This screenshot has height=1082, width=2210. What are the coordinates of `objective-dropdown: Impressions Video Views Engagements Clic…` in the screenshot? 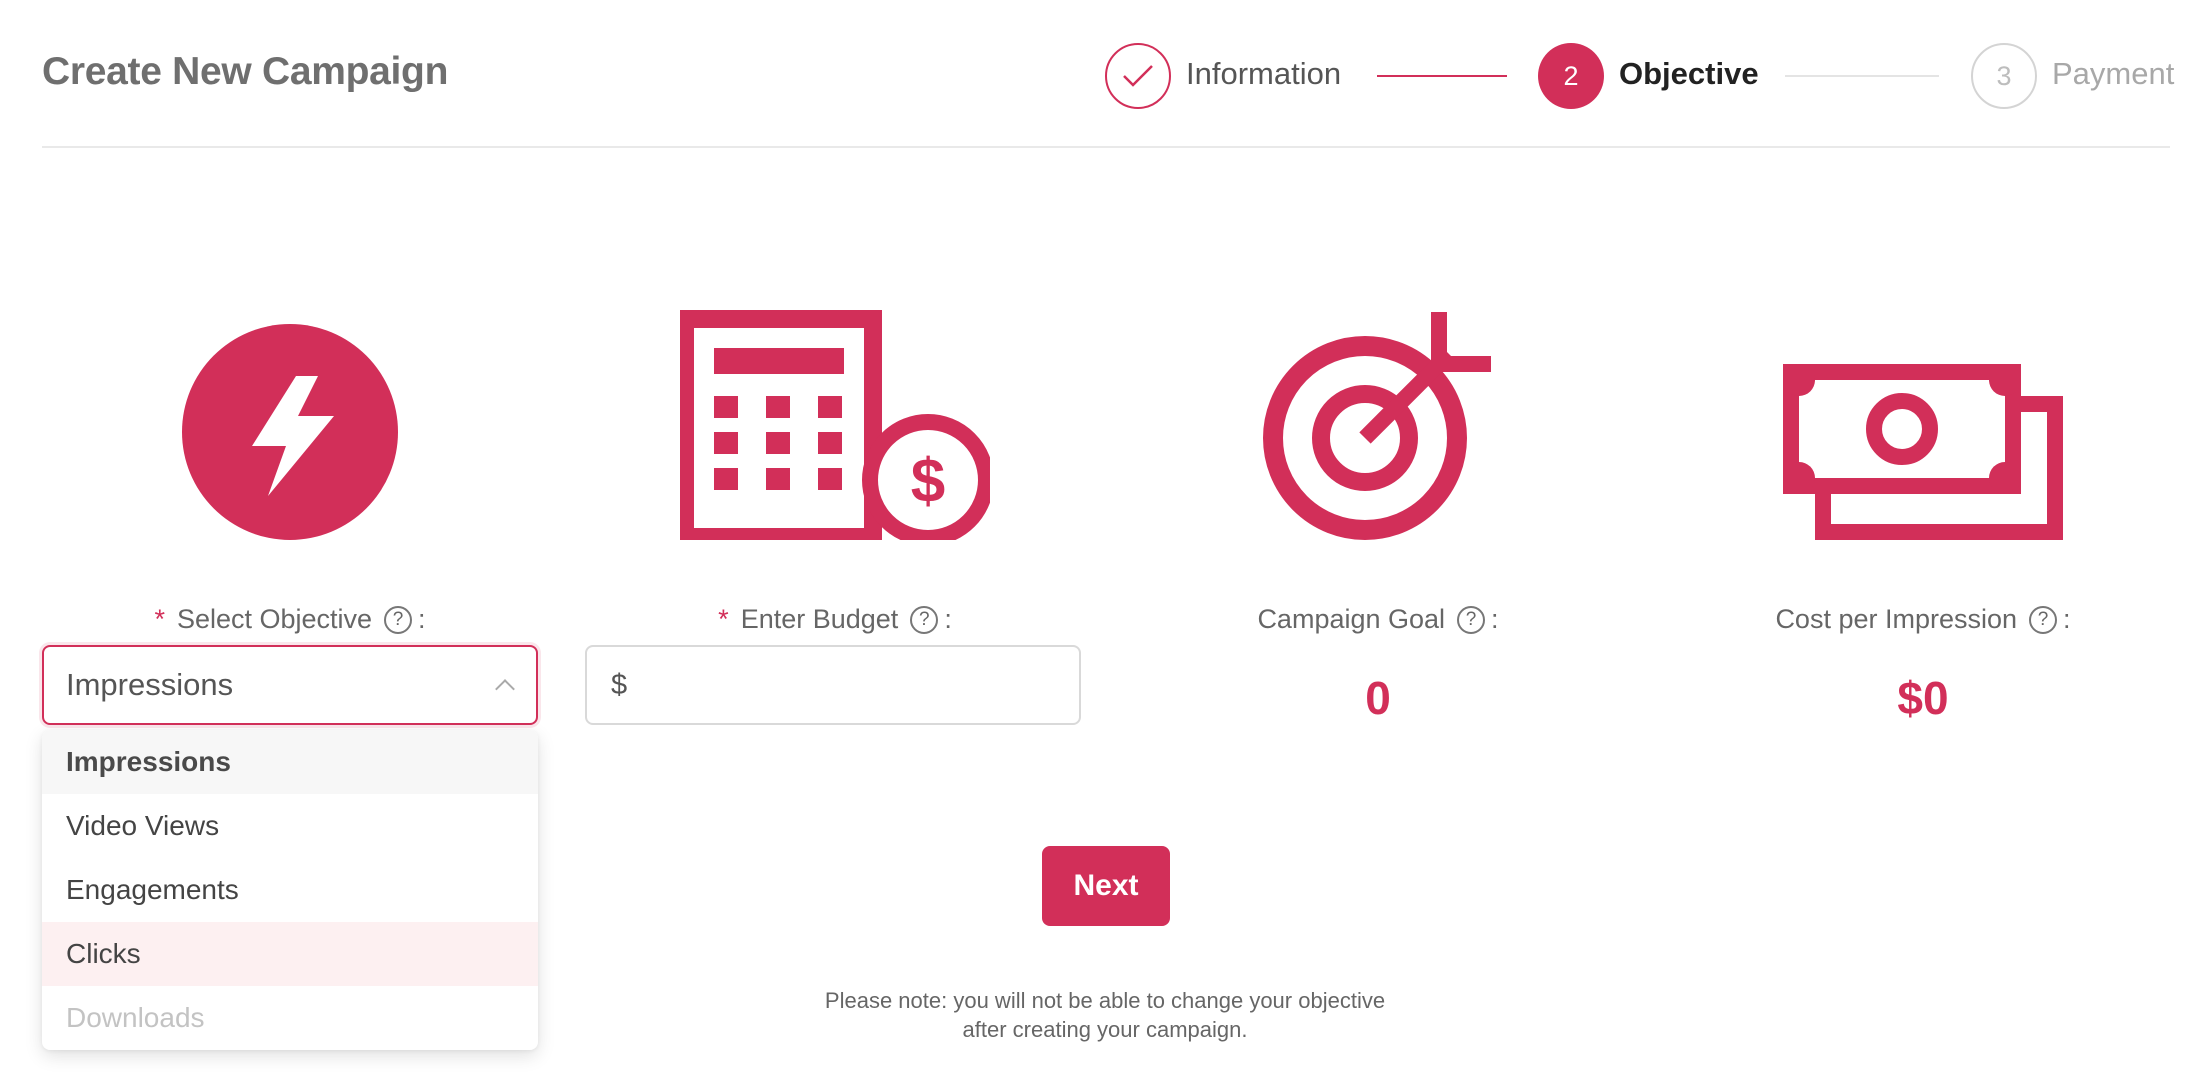 It's located at (290, 890).